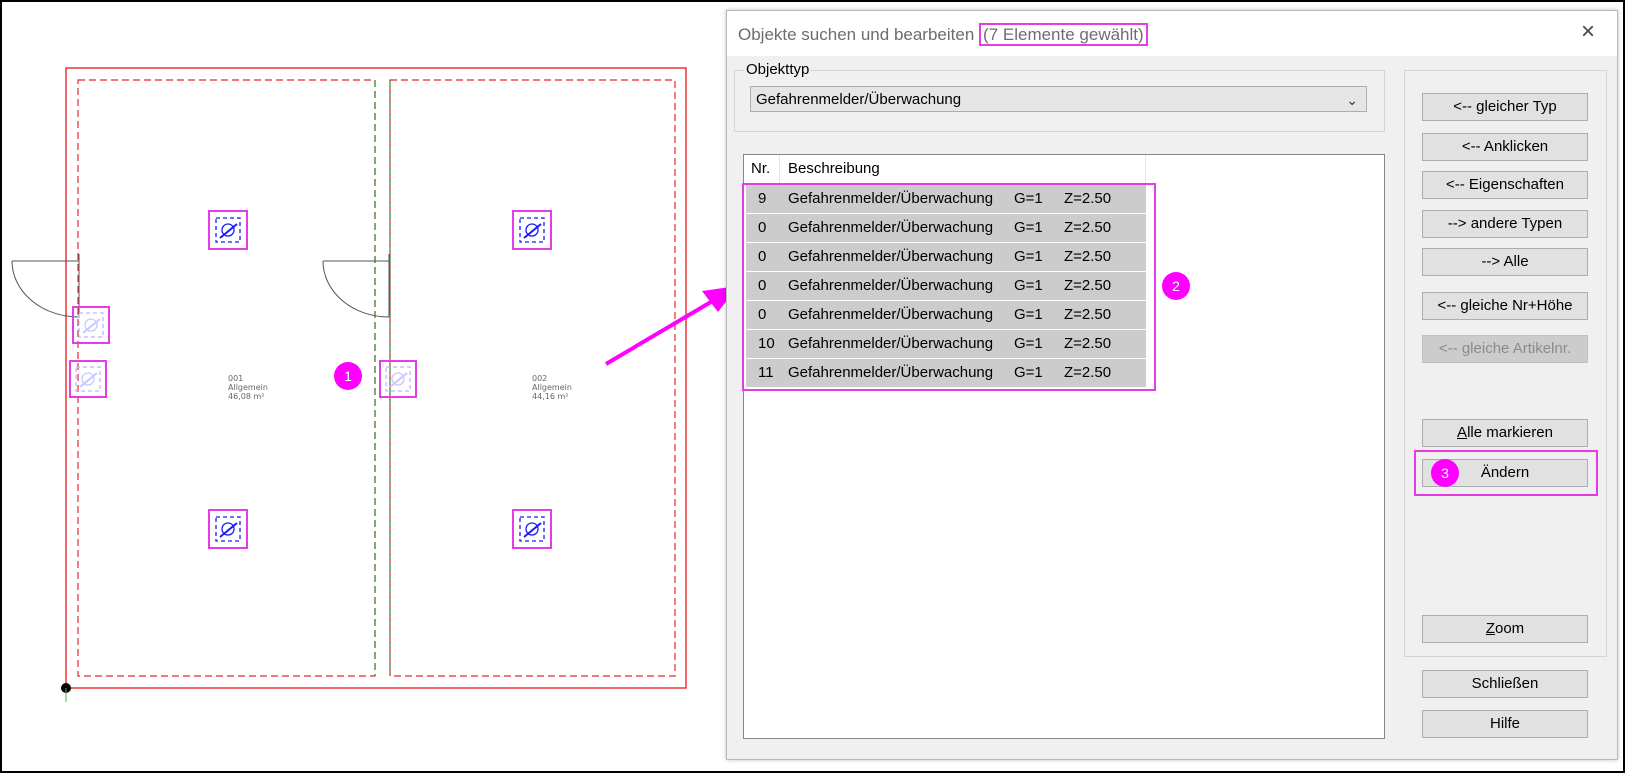  What do you see at coordinates (310, 379) in the screenshot?
I see `sensor-symbols` at bounding box center [310, 379].